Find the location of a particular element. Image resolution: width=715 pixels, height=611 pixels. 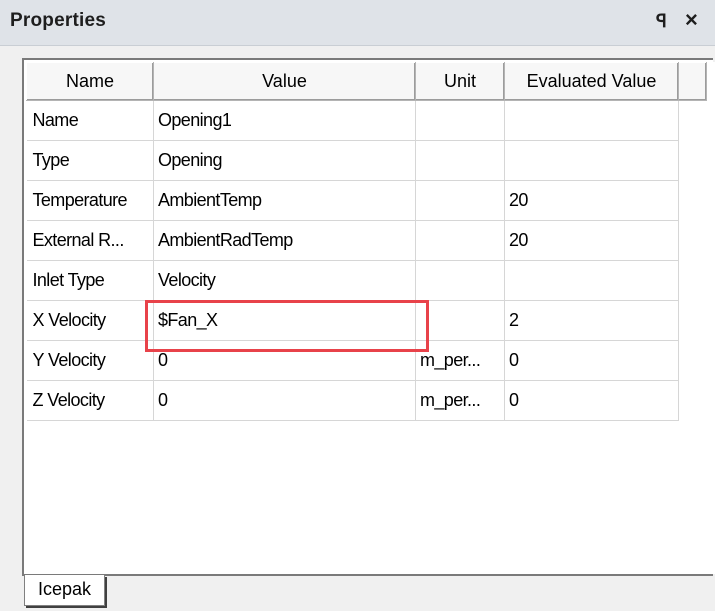

header-row: Name Value Unit Evaluated Value is located at coordinates (366, 81).